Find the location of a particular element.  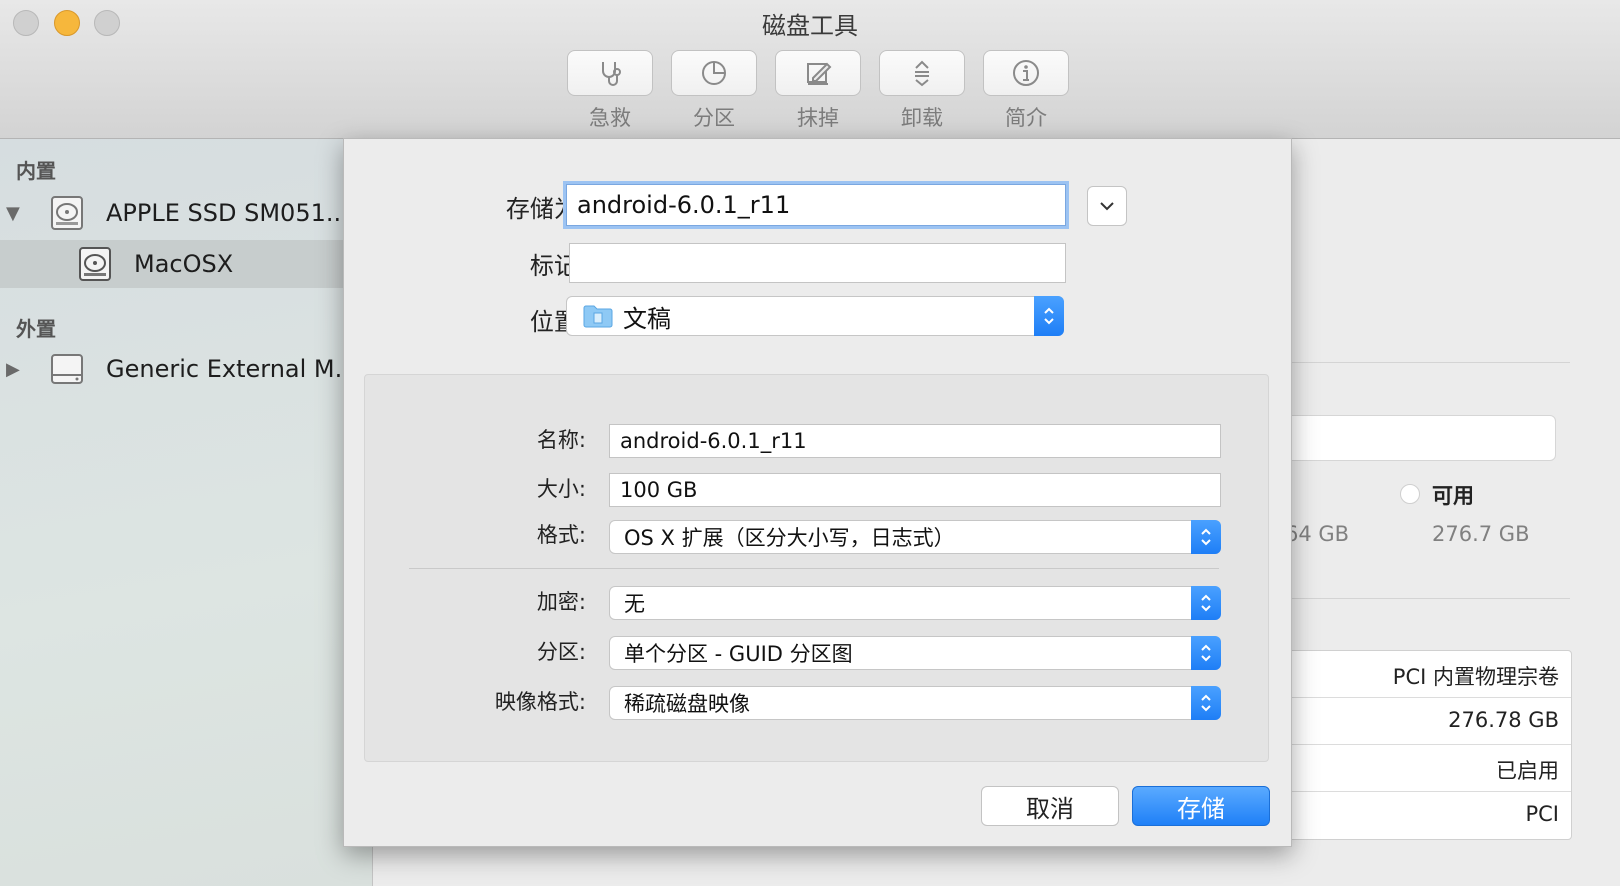

first-aid-button is located at coordinates (610, 73).